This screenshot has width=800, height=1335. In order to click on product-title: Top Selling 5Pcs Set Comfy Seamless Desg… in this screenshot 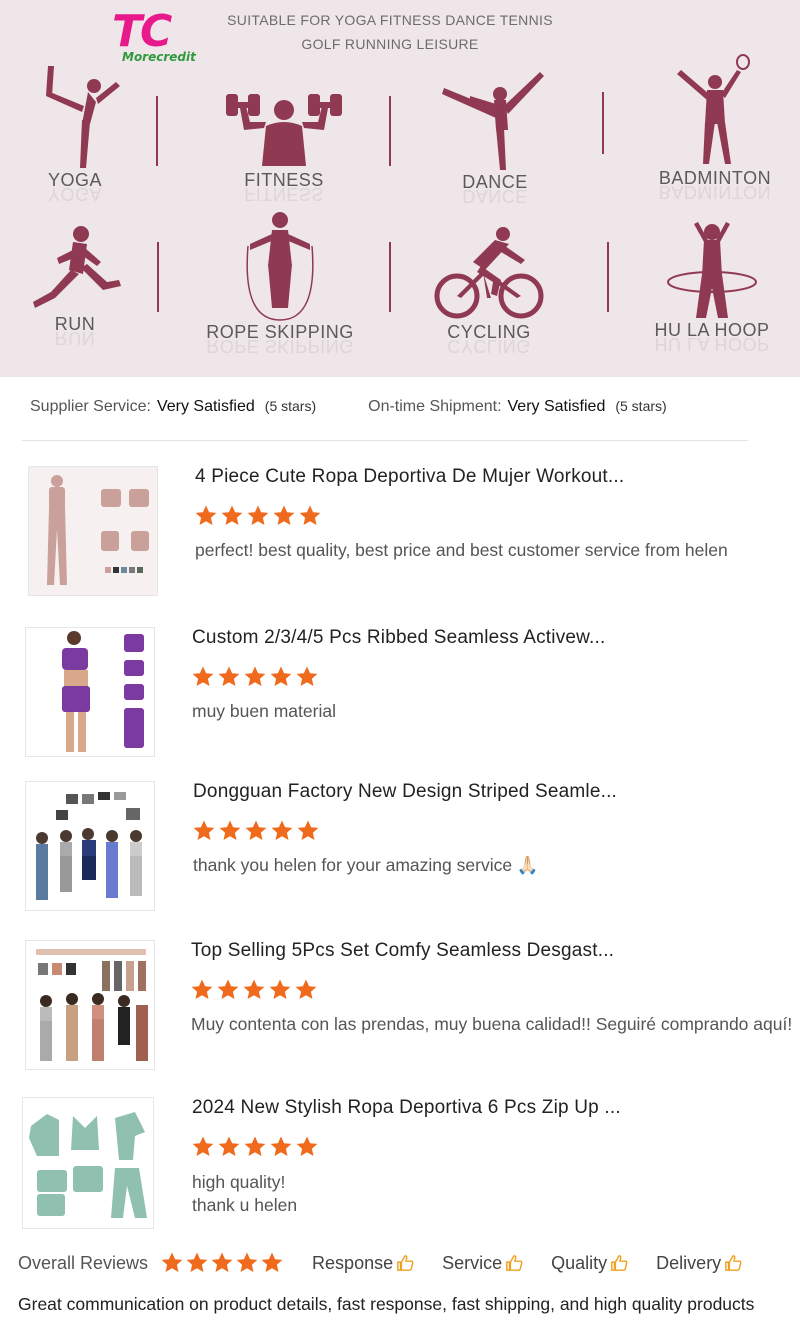, I will do `click(402, 951)`.